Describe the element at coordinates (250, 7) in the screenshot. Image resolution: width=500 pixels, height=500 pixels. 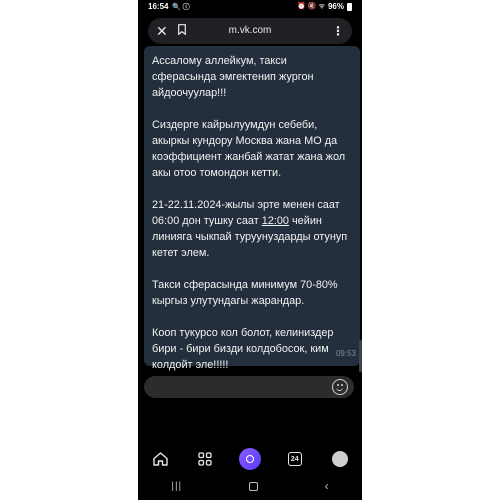
I see `status-bar: 16:54 🔍 ⓘ ⏰ 🔇 ᯤ 96%` at that location.